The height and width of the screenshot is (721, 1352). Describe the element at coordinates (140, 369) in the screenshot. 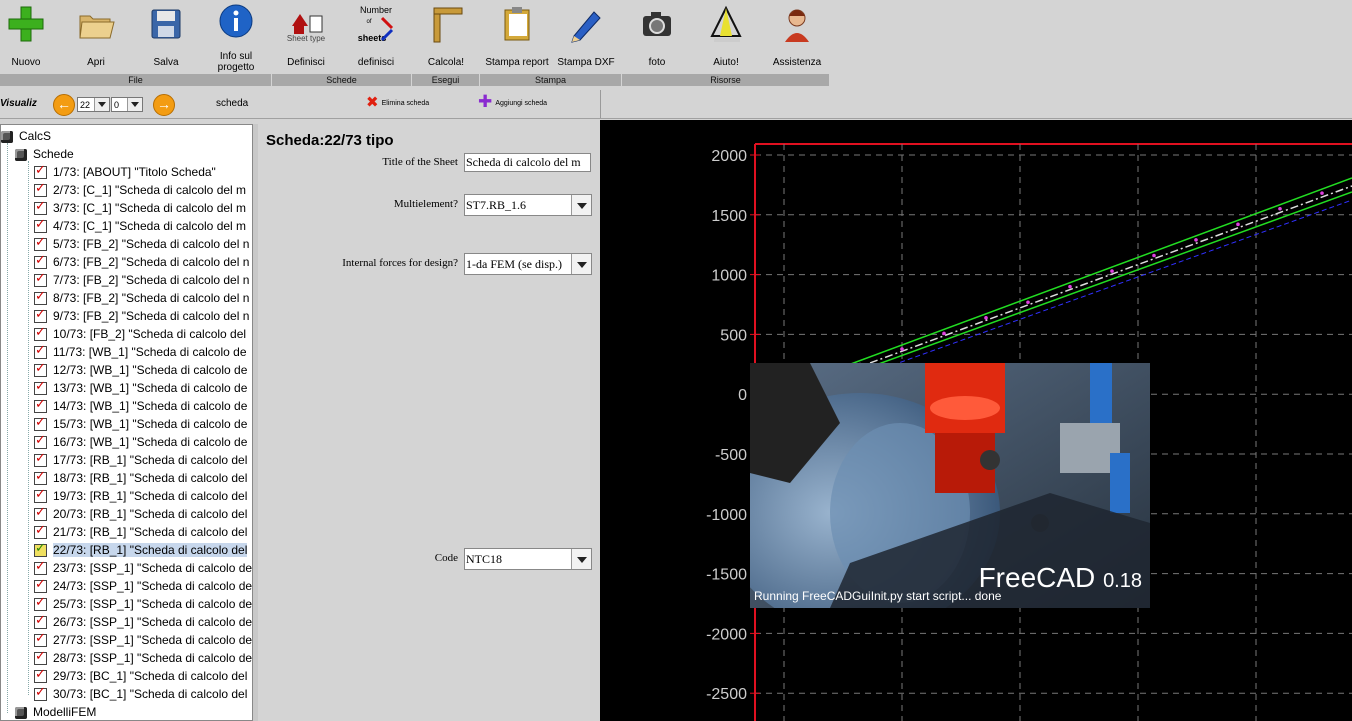

I see `tree-sheet-item: 12/73: [WB_1] "Scheda di calcolo de` at that location.